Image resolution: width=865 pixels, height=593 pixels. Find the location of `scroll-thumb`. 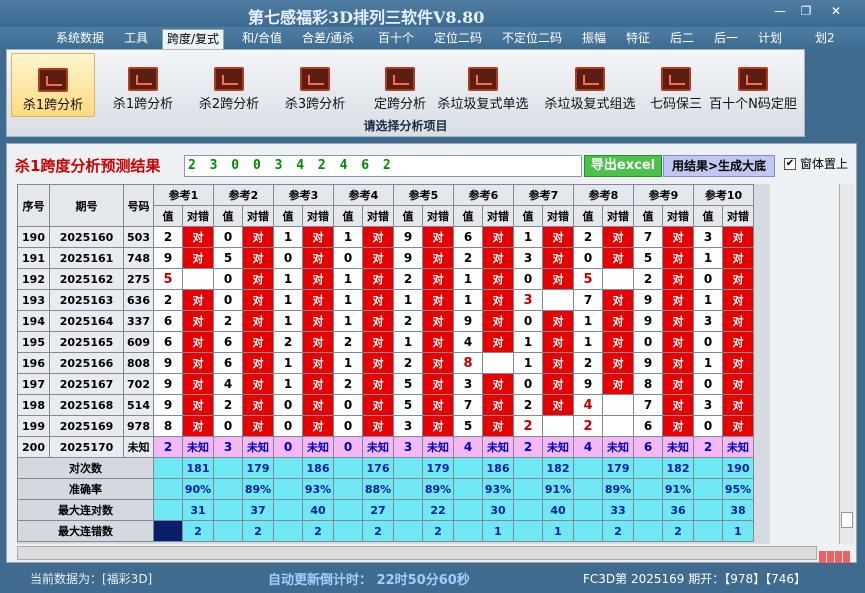

scroll-thumb is located at coordinates (847, 520).